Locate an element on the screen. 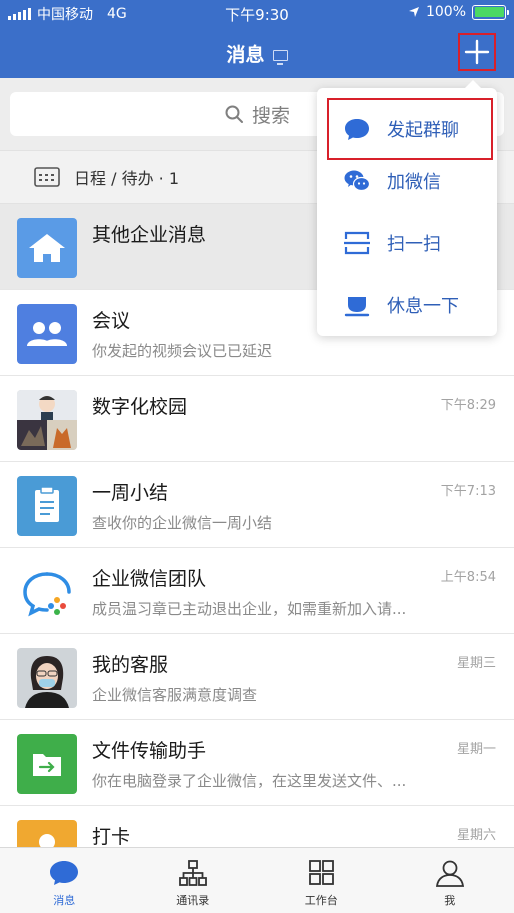  conversation-preview: 查收你的企业微信一周小结 is located at coordinates (182, 523).